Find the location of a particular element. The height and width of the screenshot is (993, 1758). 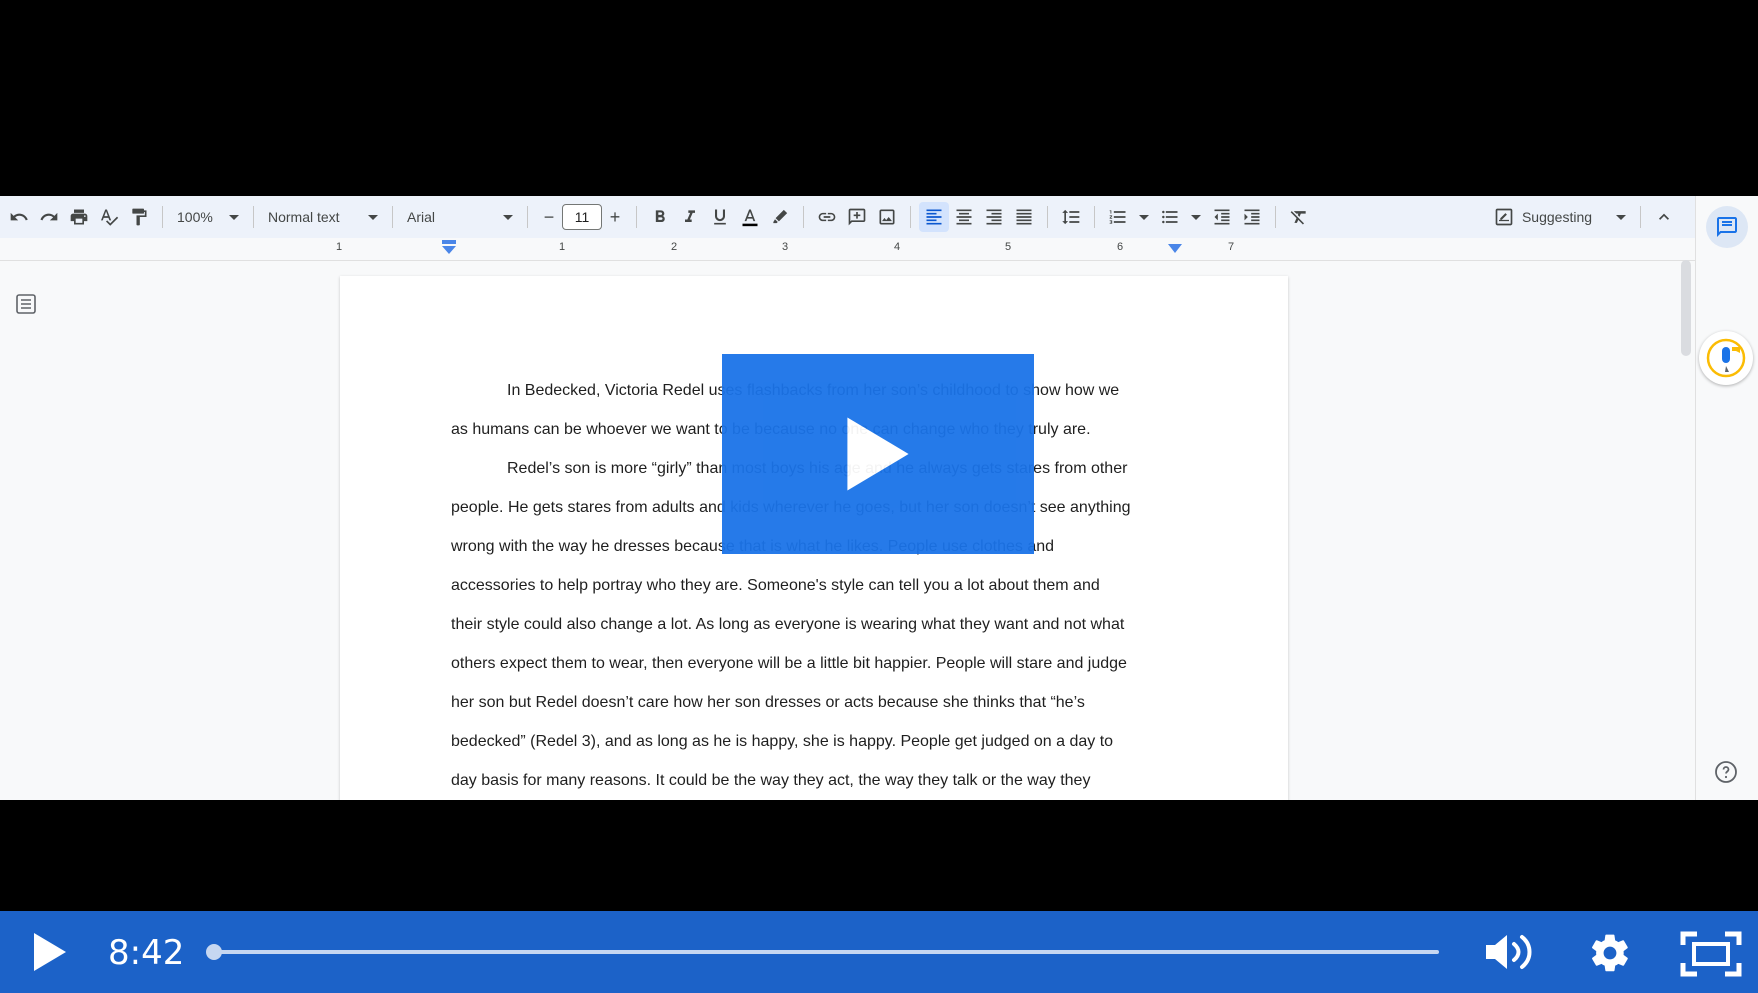

comment-icon is located at coordinates (1727, 227).